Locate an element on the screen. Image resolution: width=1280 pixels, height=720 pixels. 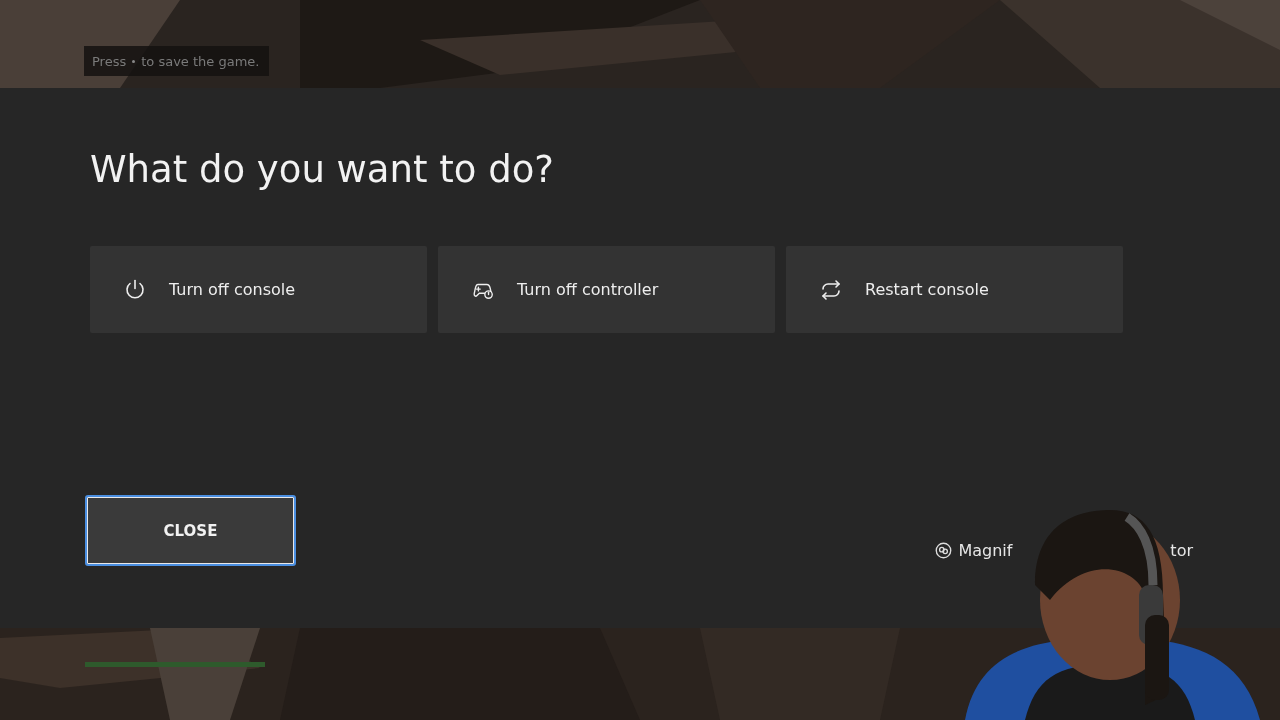
close-button: CLOSE is located at coordinates (190, 530).